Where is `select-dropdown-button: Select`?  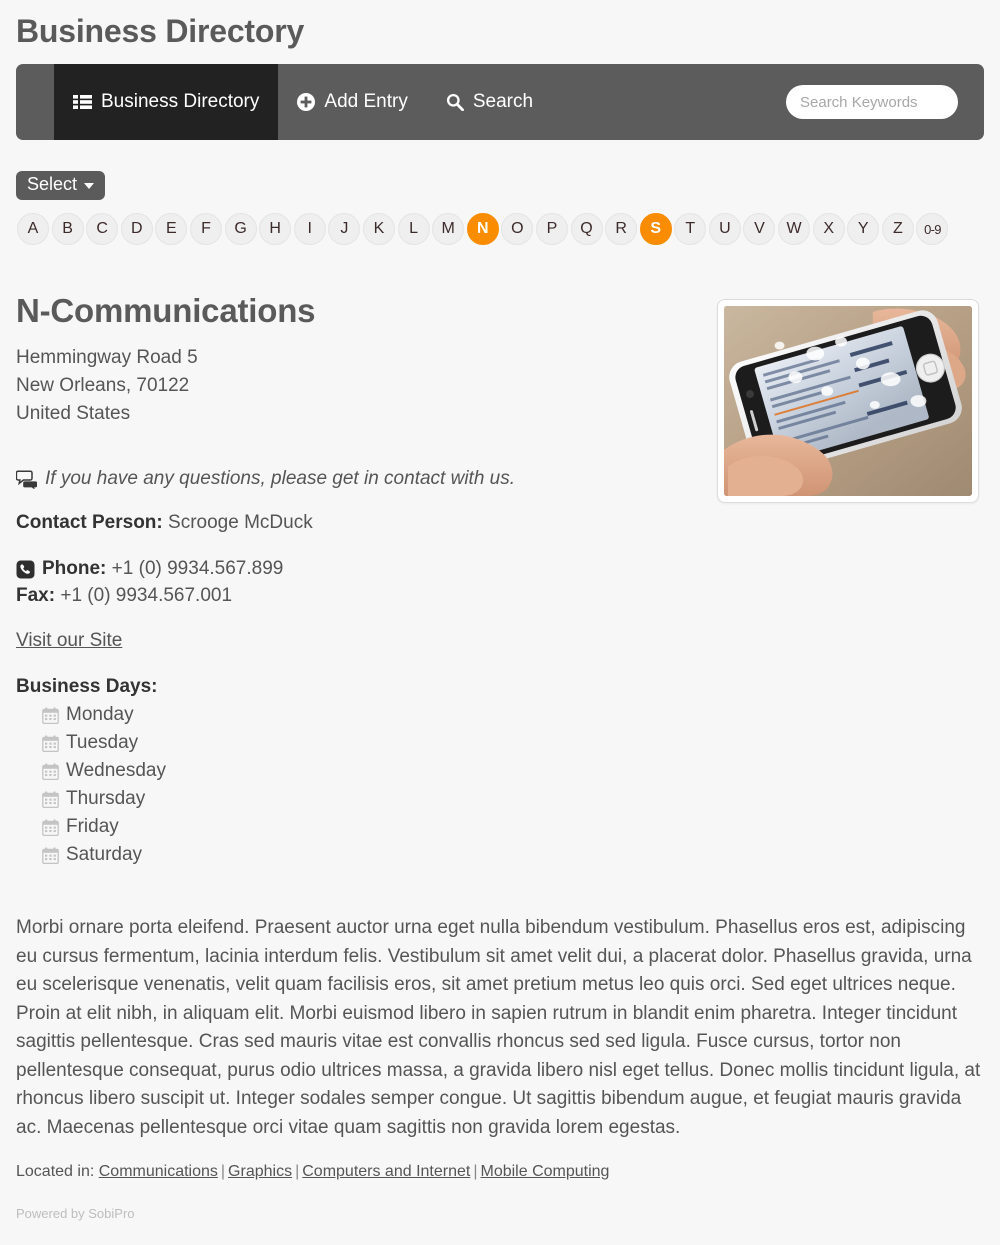
select-dropdown-button: Select is located at coordinates (61, 186).